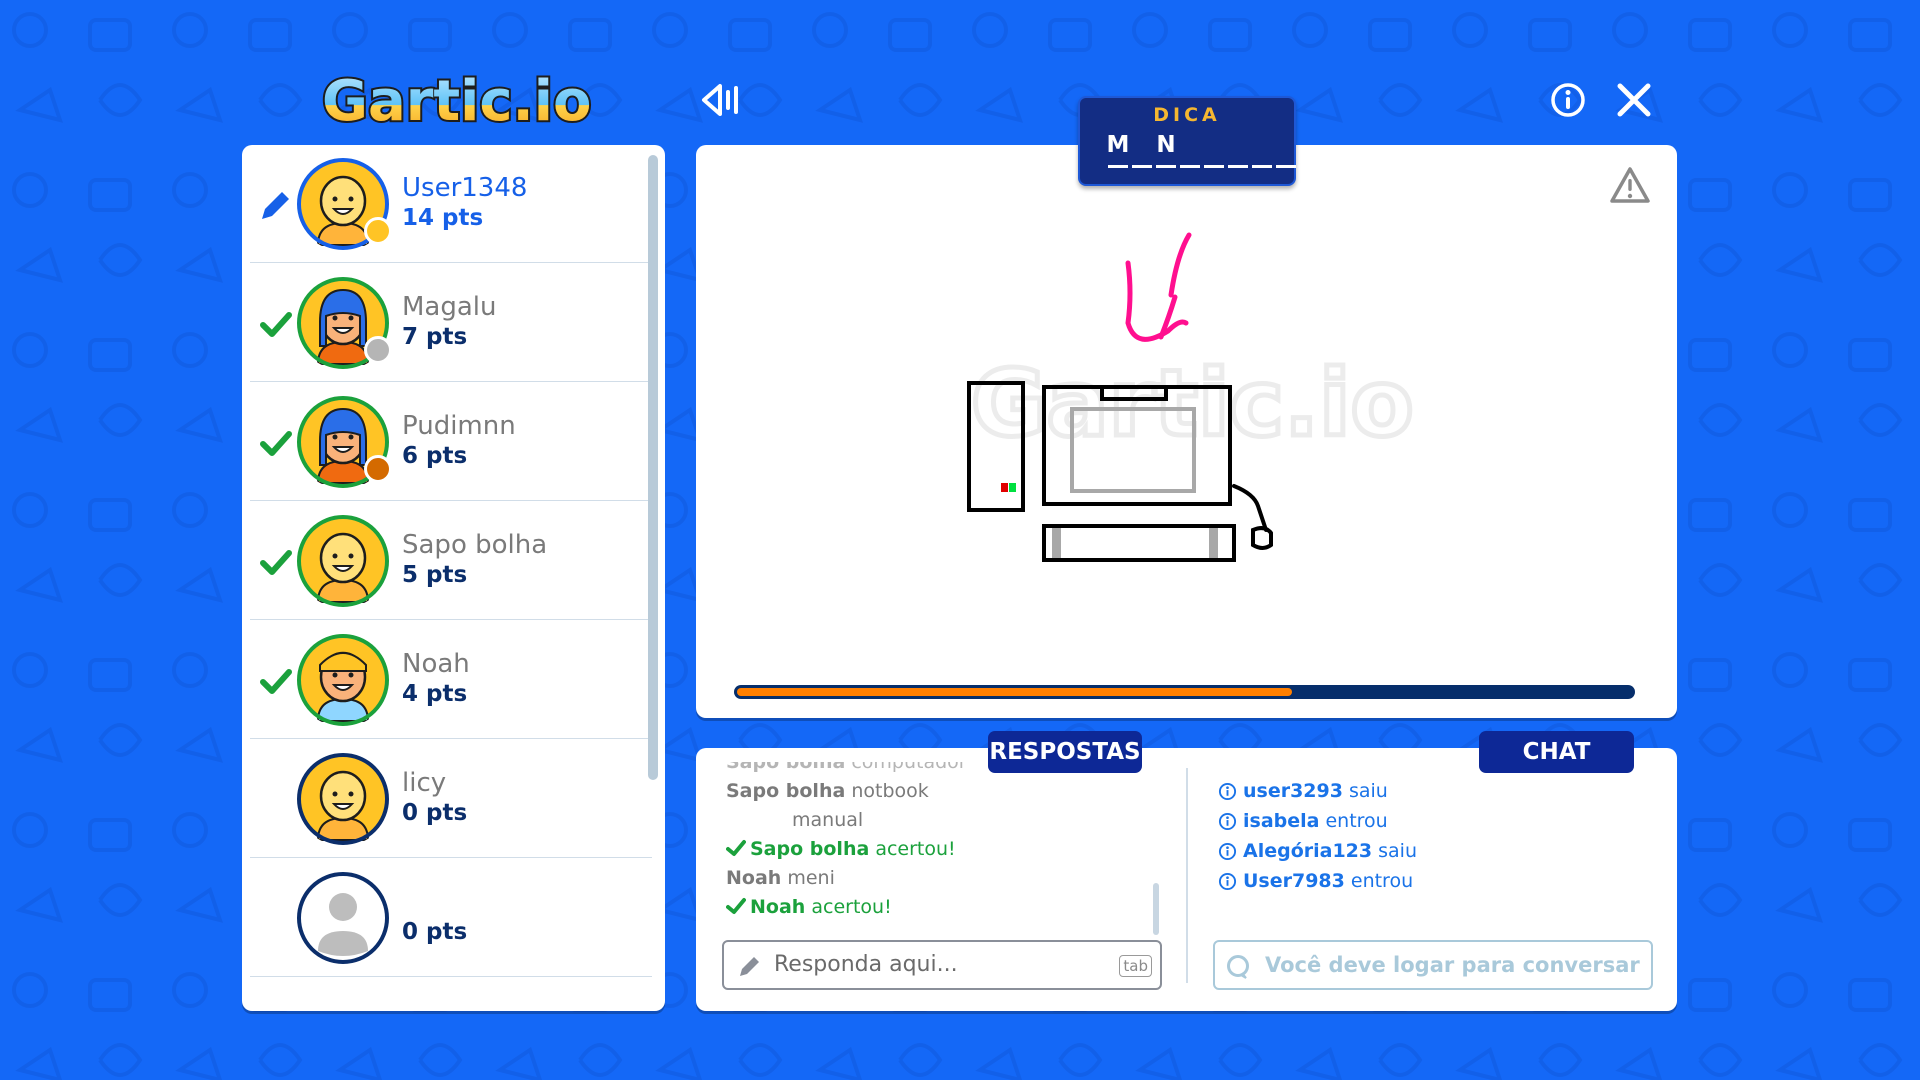 The height and width of the screenshot is (1080, 1920). Describe the element at coordinates (475, 545) in the screenshot. I see `player-name: Sapo bolha` at that location.